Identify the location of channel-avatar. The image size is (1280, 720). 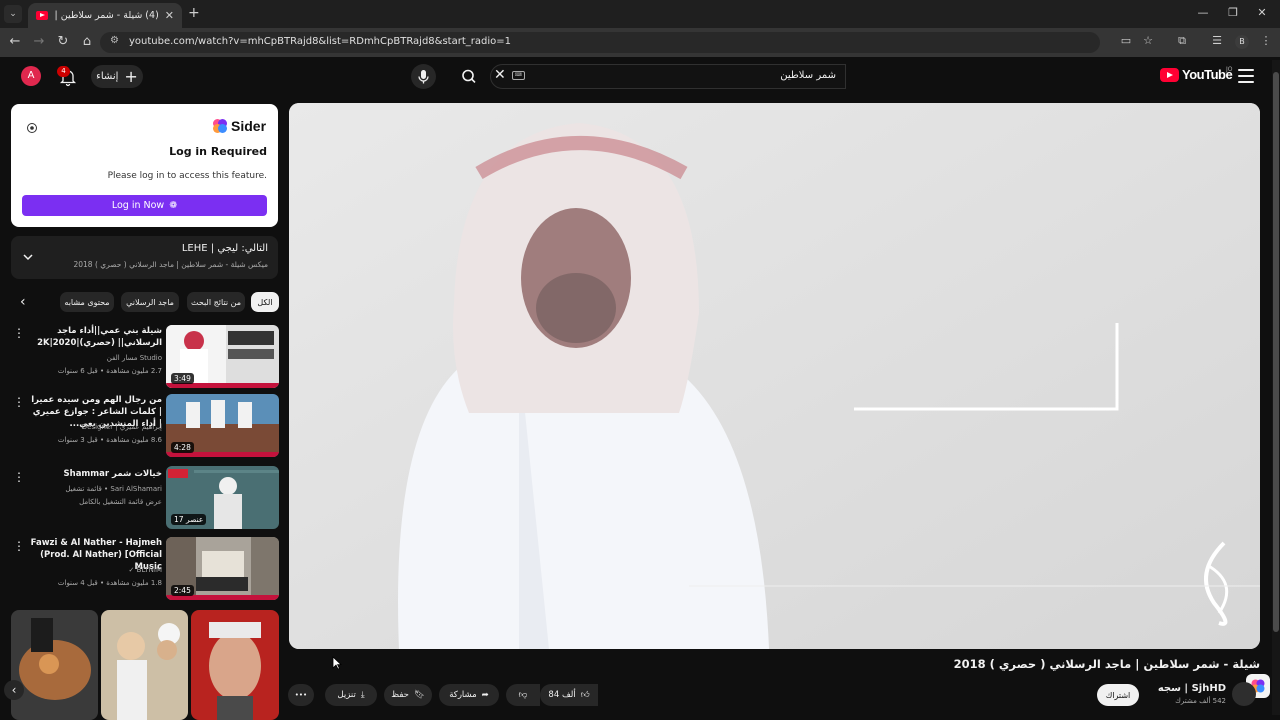
(1244, 694).